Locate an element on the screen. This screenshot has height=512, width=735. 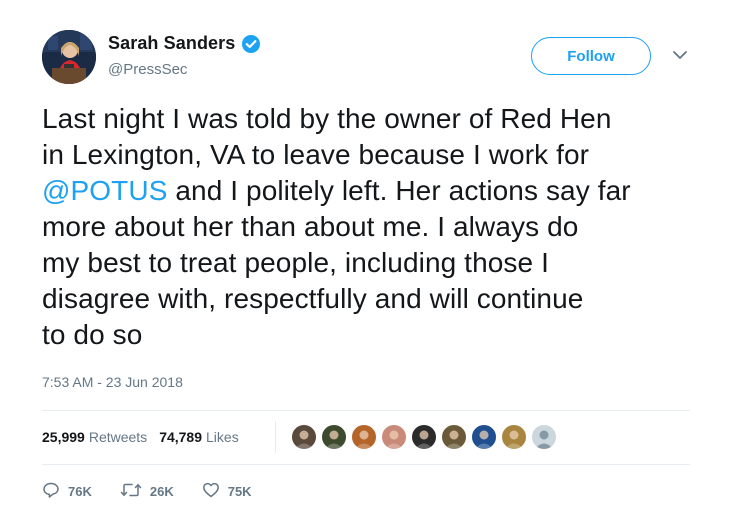
likes-count: 74,789 is located at coordinates (181, 437).